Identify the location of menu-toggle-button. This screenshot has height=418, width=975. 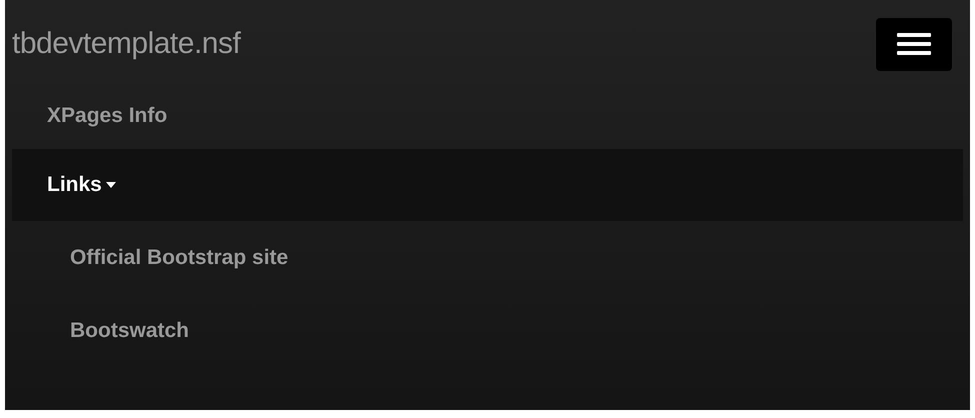
(914, 44).